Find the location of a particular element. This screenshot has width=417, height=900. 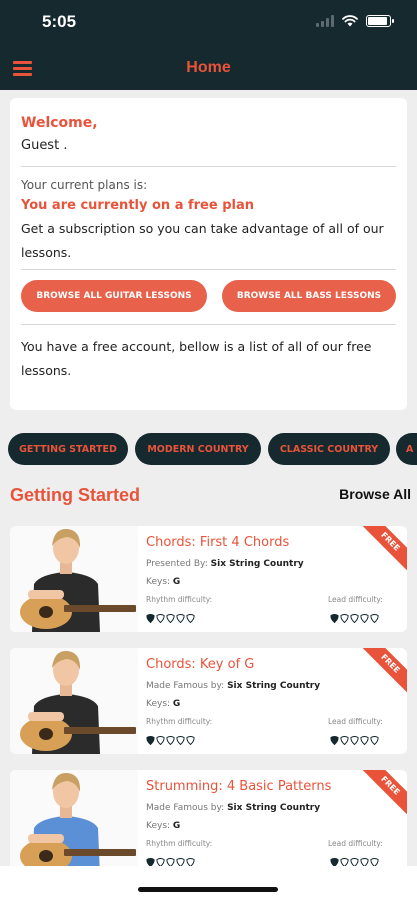

category-partial: A is located at coordinates (406, 449).